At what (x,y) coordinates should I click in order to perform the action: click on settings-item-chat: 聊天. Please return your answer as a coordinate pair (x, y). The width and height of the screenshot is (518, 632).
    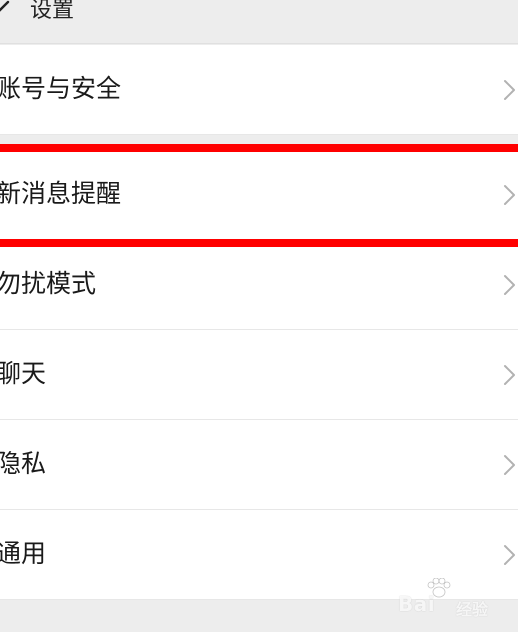
    Looking at the image, I should click on (259, 375).